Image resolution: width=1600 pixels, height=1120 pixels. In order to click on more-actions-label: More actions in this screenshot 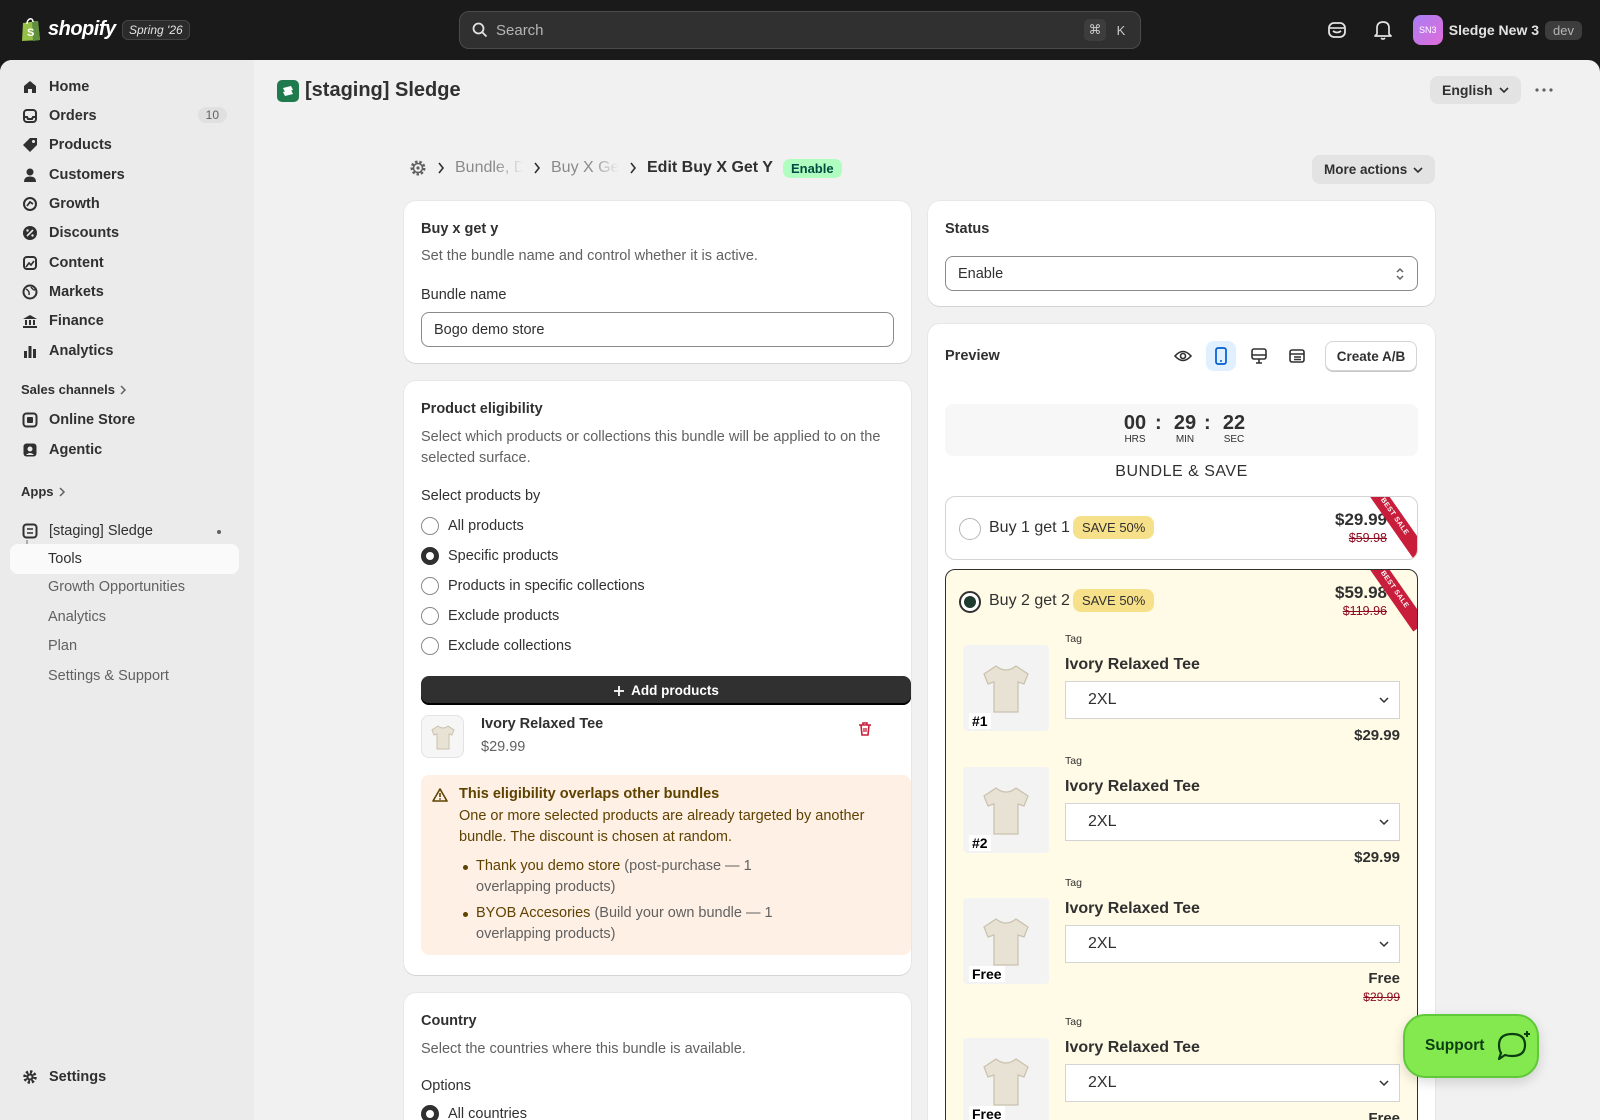, I will do `click(1366, 169)`.